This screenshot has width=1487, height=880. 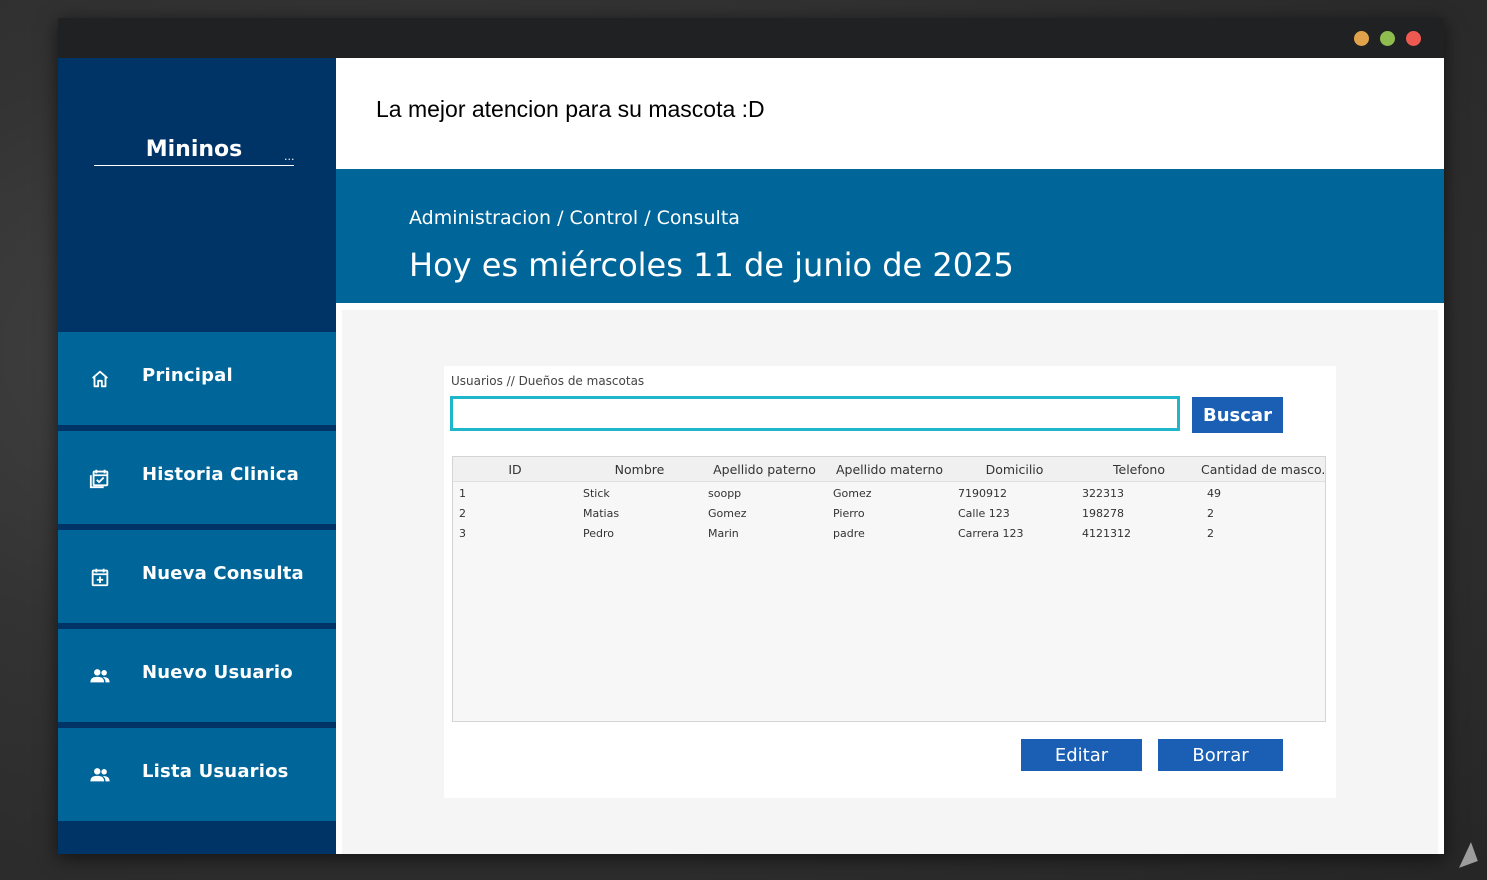 What do you see at coordinates (982, 493) in the screenshot?
I see `table-cell: 7190912` at bounding box center [982, 493].